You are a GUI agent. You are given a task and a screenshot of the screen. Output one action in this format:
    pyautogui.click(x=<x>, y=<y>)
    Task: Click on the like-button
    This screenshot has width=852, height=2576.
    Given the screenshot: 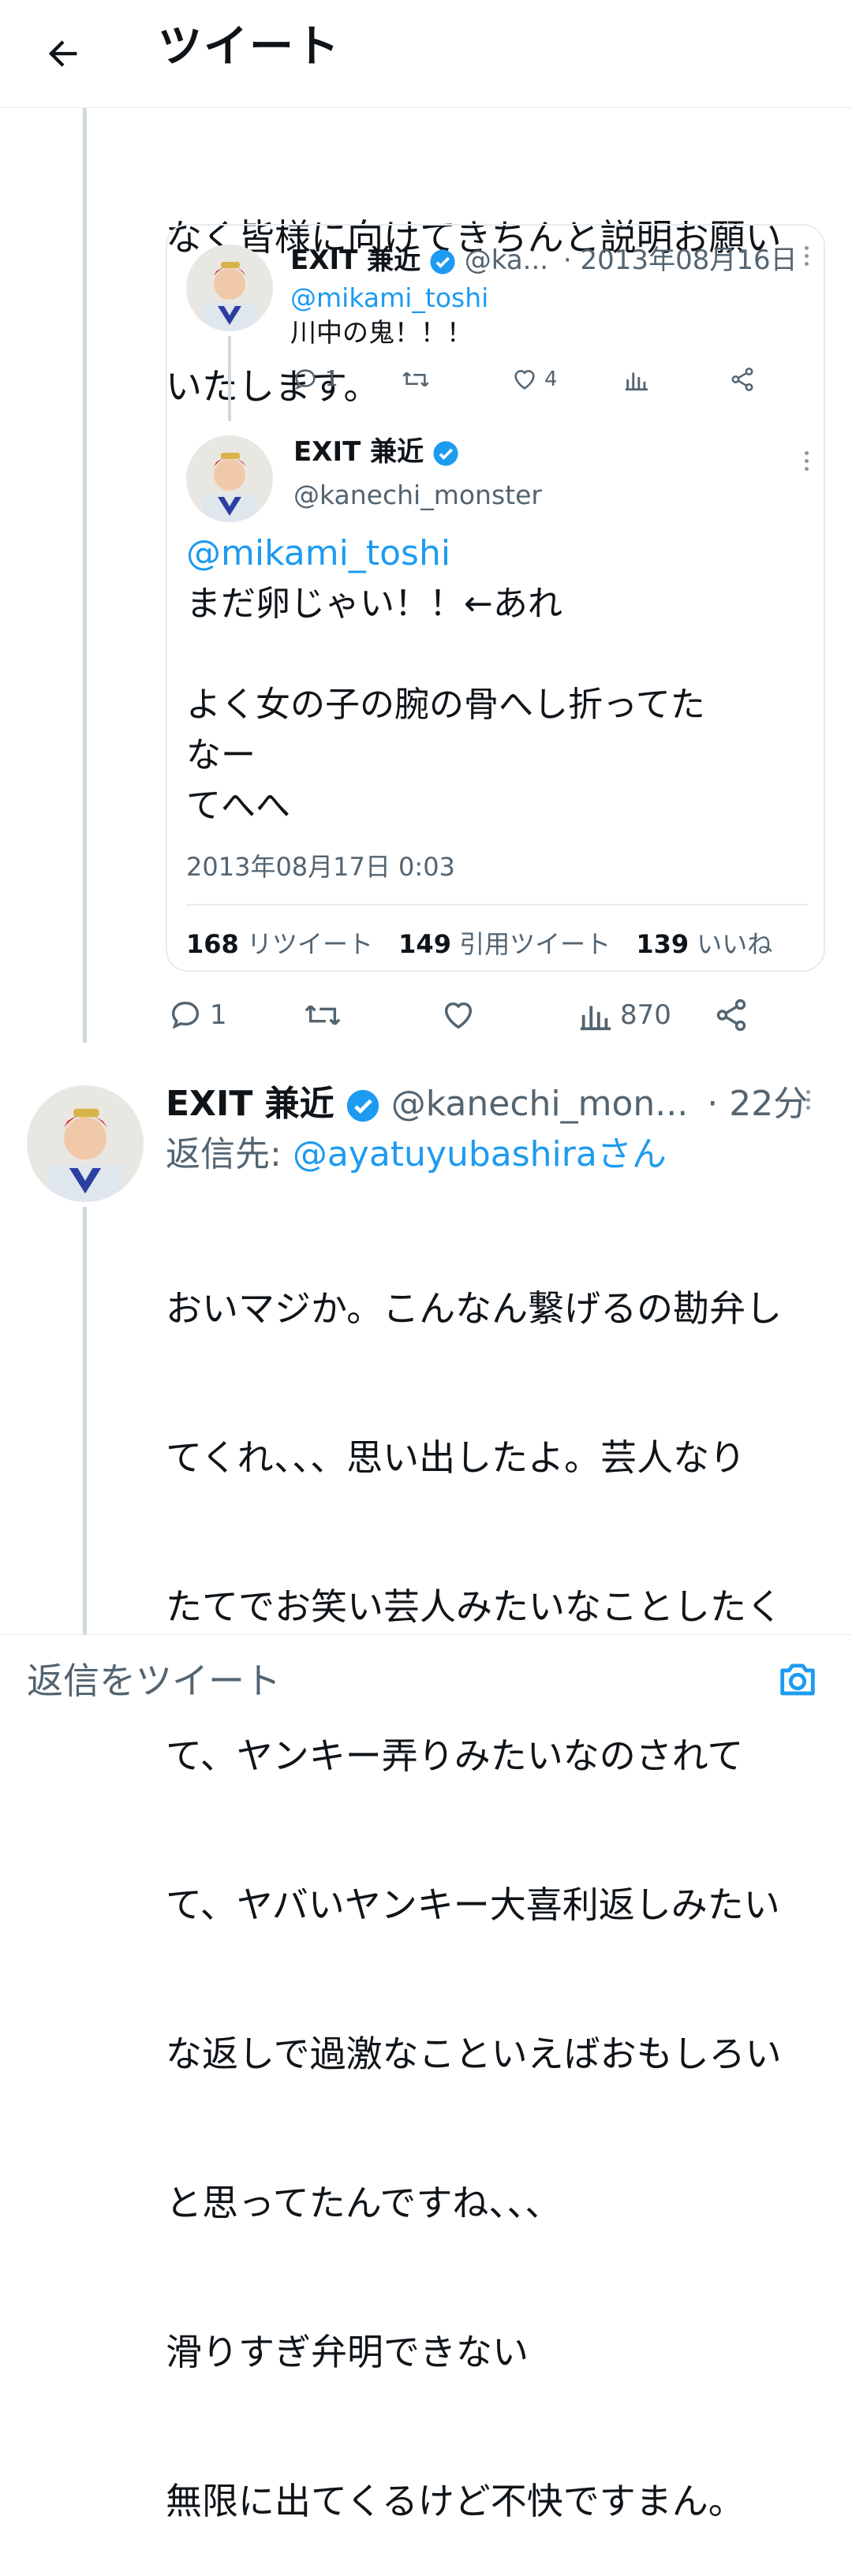 What is the action you would take?
    pyautogui.click(x=458, y=1015)
    